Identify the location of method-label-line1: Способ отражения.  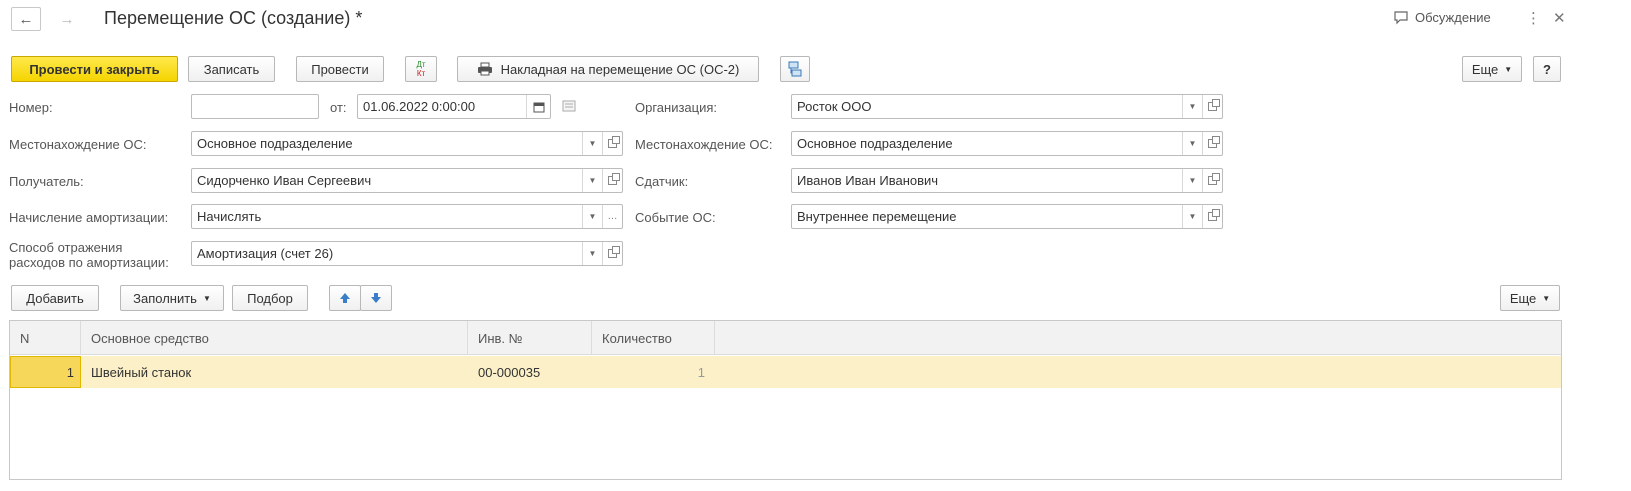
(66, 247).